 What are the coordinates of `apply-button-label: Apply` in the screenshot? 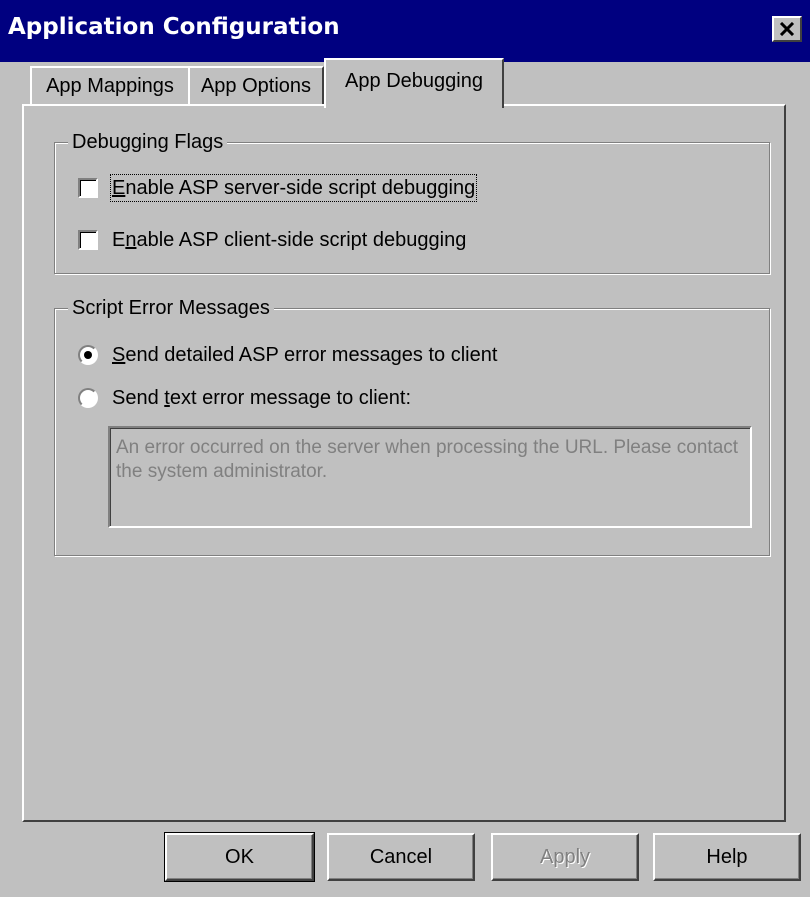 It's located at (565, 856).